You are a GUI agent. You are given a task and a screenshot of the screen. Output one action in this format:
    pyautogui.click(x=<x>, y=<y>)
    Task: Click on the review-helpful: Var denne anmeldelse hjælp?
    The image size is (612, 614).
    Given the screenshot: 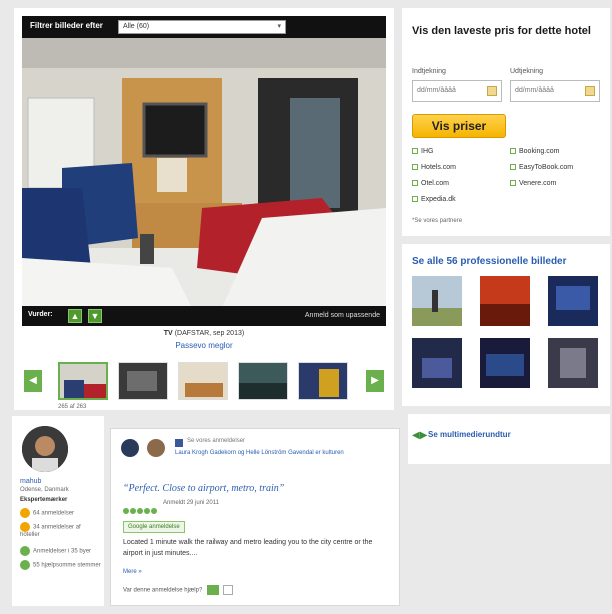 What is the action you would take?
    pyautogui.click(x=178, y=590)
    